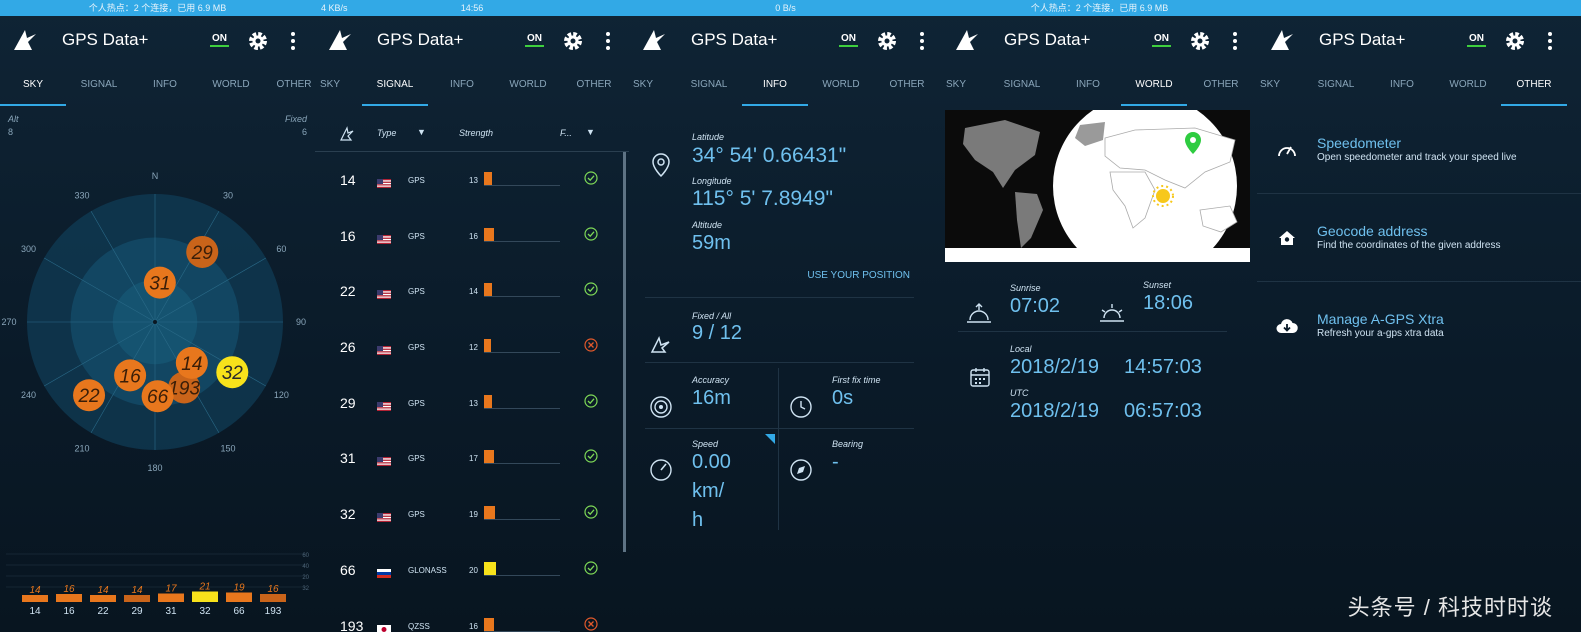 Image resolution: width=1581 pixels, height=632 pixels. I want to click on signal-row: 26 GPS 12, so click(468, 347).